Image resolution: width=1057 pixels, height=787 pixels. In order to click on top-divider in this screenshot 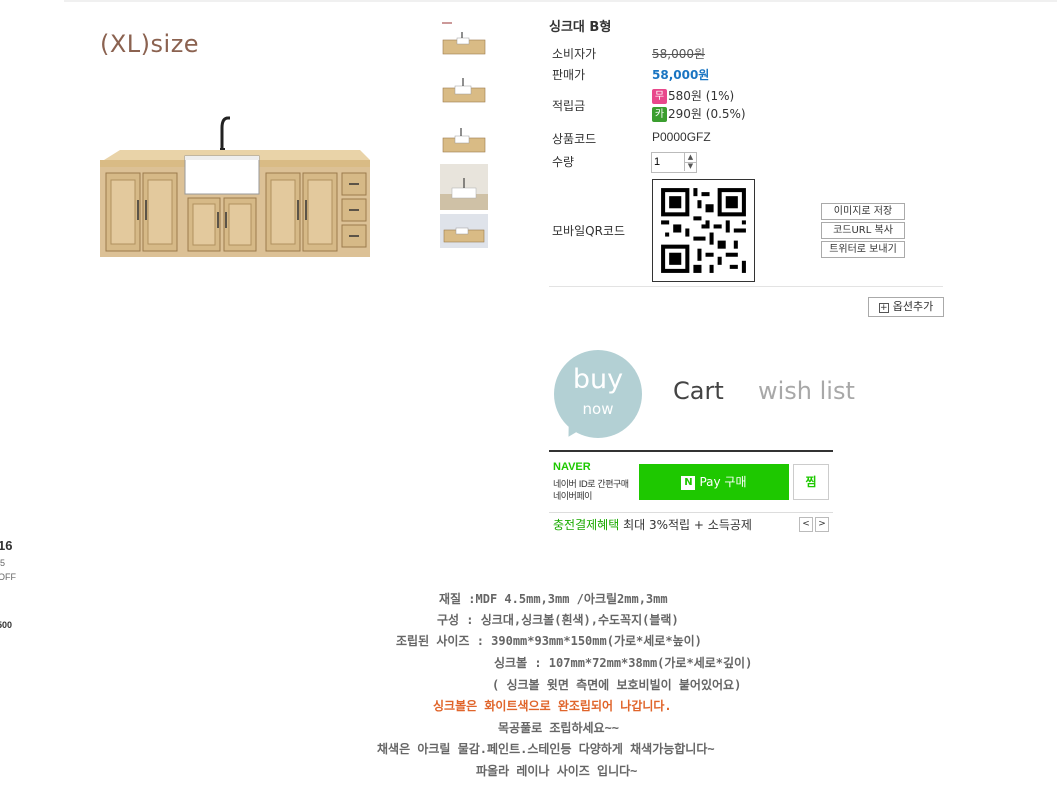, I will do `click(560, 1)`.